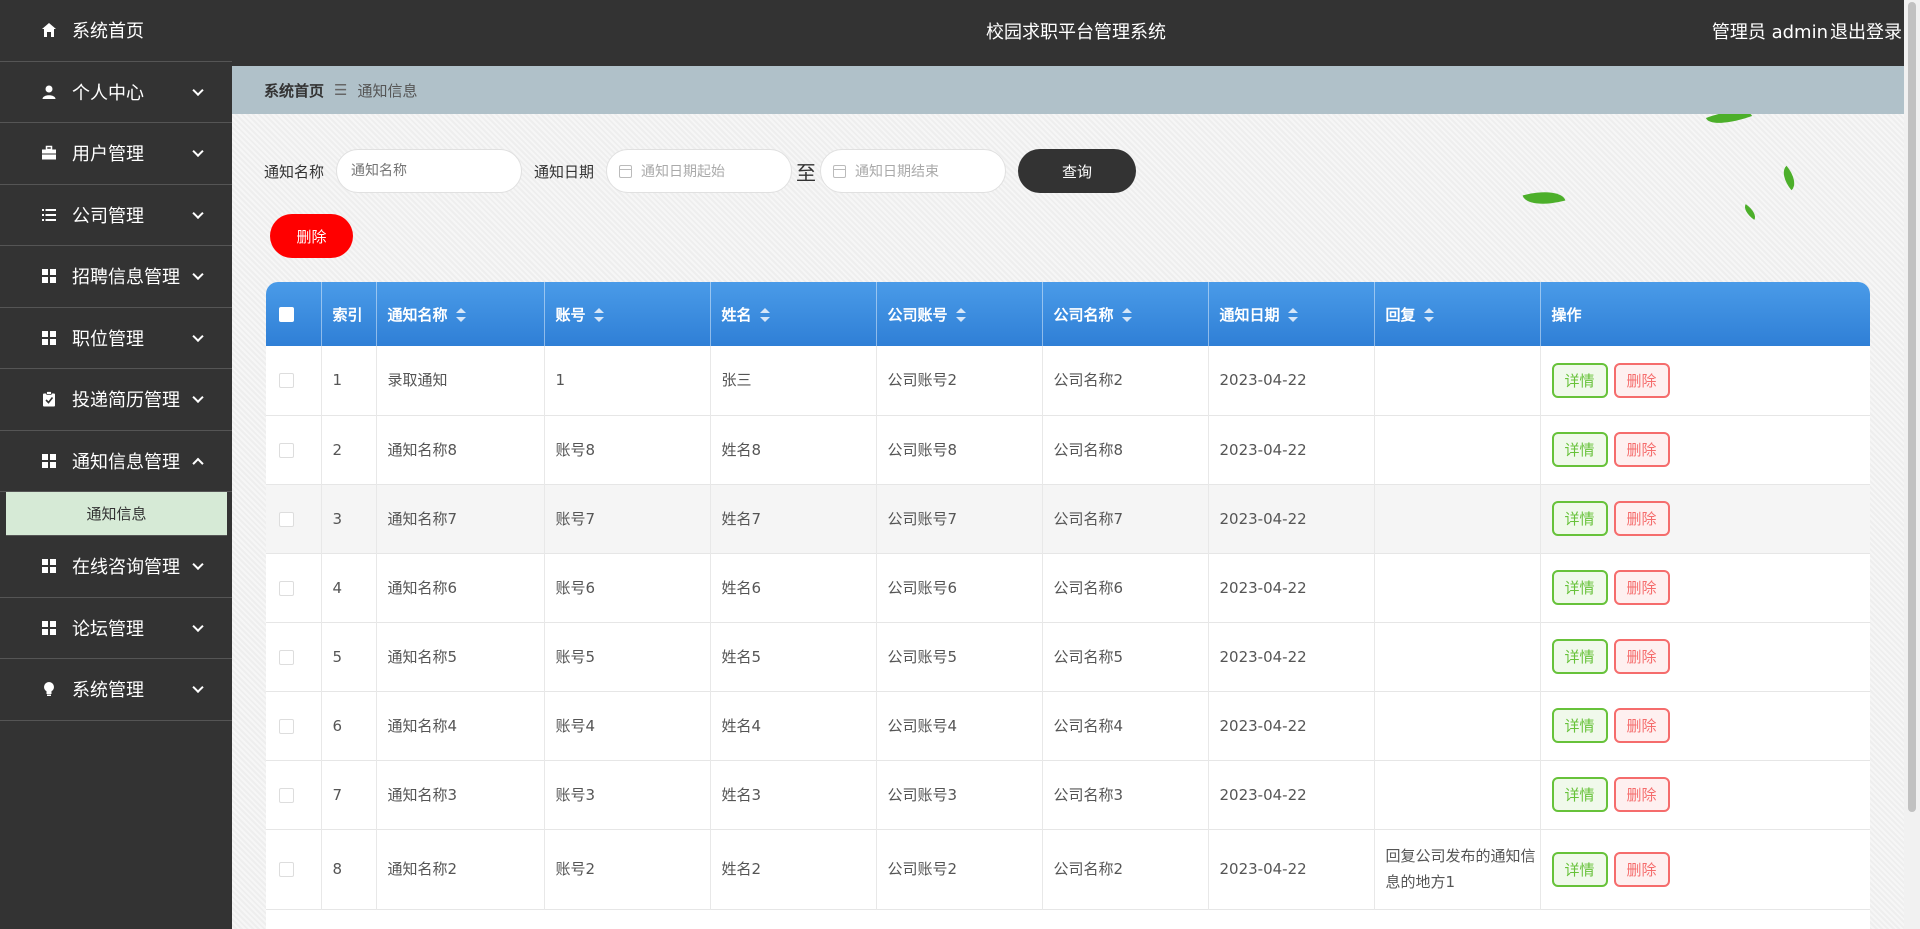 Image resolution: width=1920 pixels, height=929 pixels. What do you see at coordinates (116, 628) in the screenshot?
I see `sidebar-item-9: 论坛管理` at bounding box center [116, 628].